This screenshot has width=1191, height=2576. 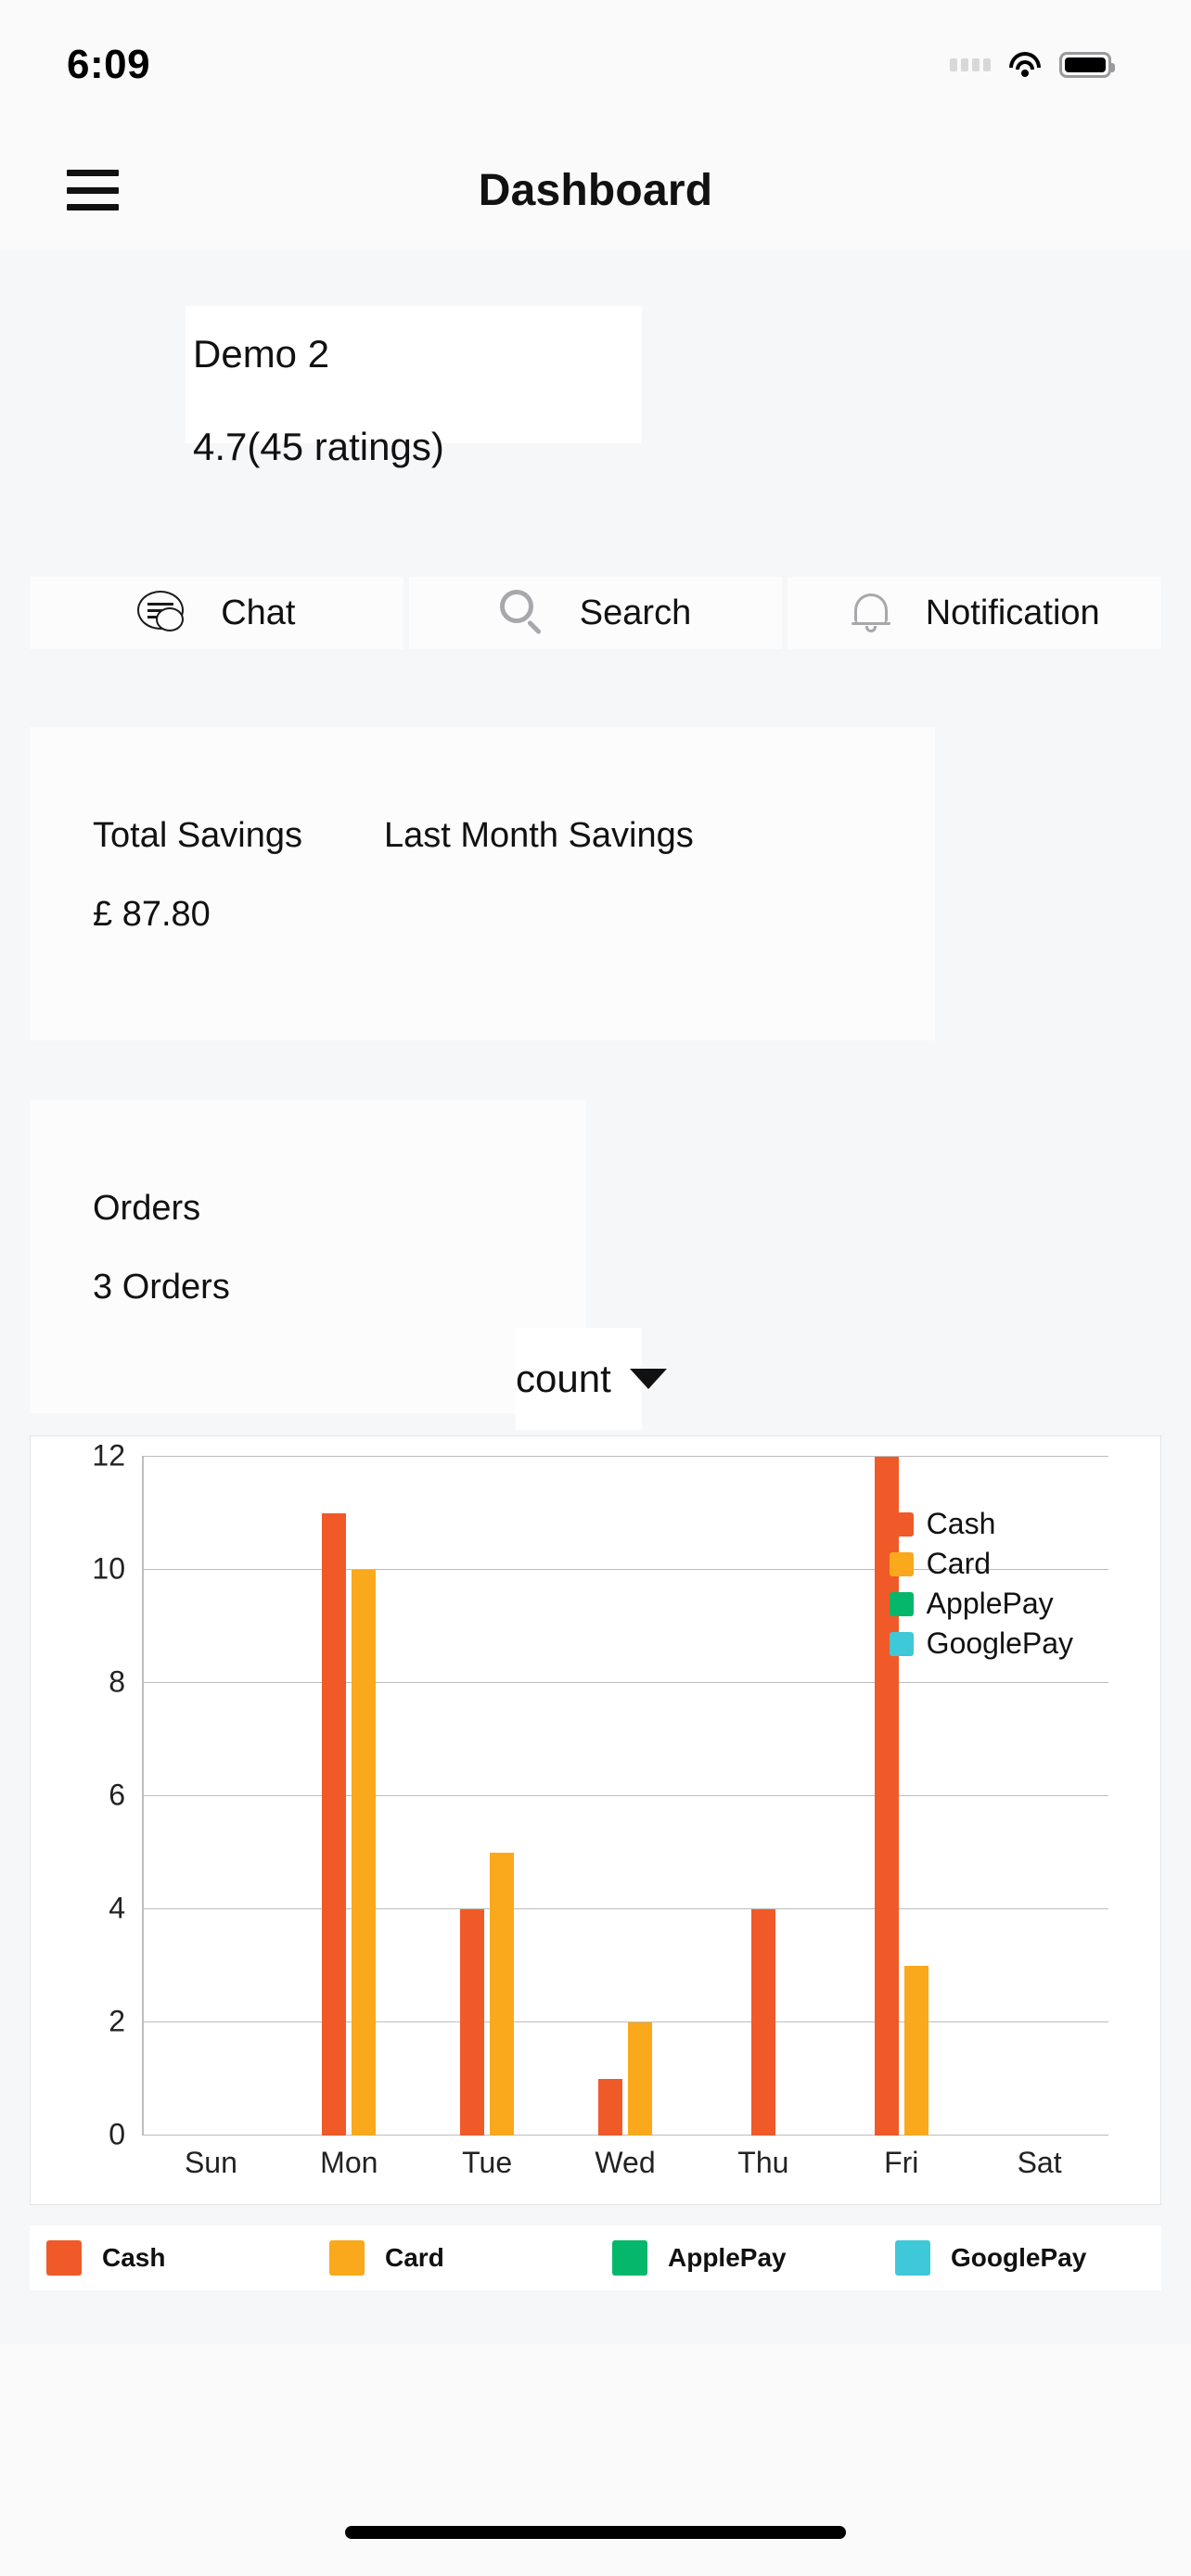 What do you see at coordinates (595, 2532) in the screenshot?
I see `home-indicator` at bounding box center [595, 2532].